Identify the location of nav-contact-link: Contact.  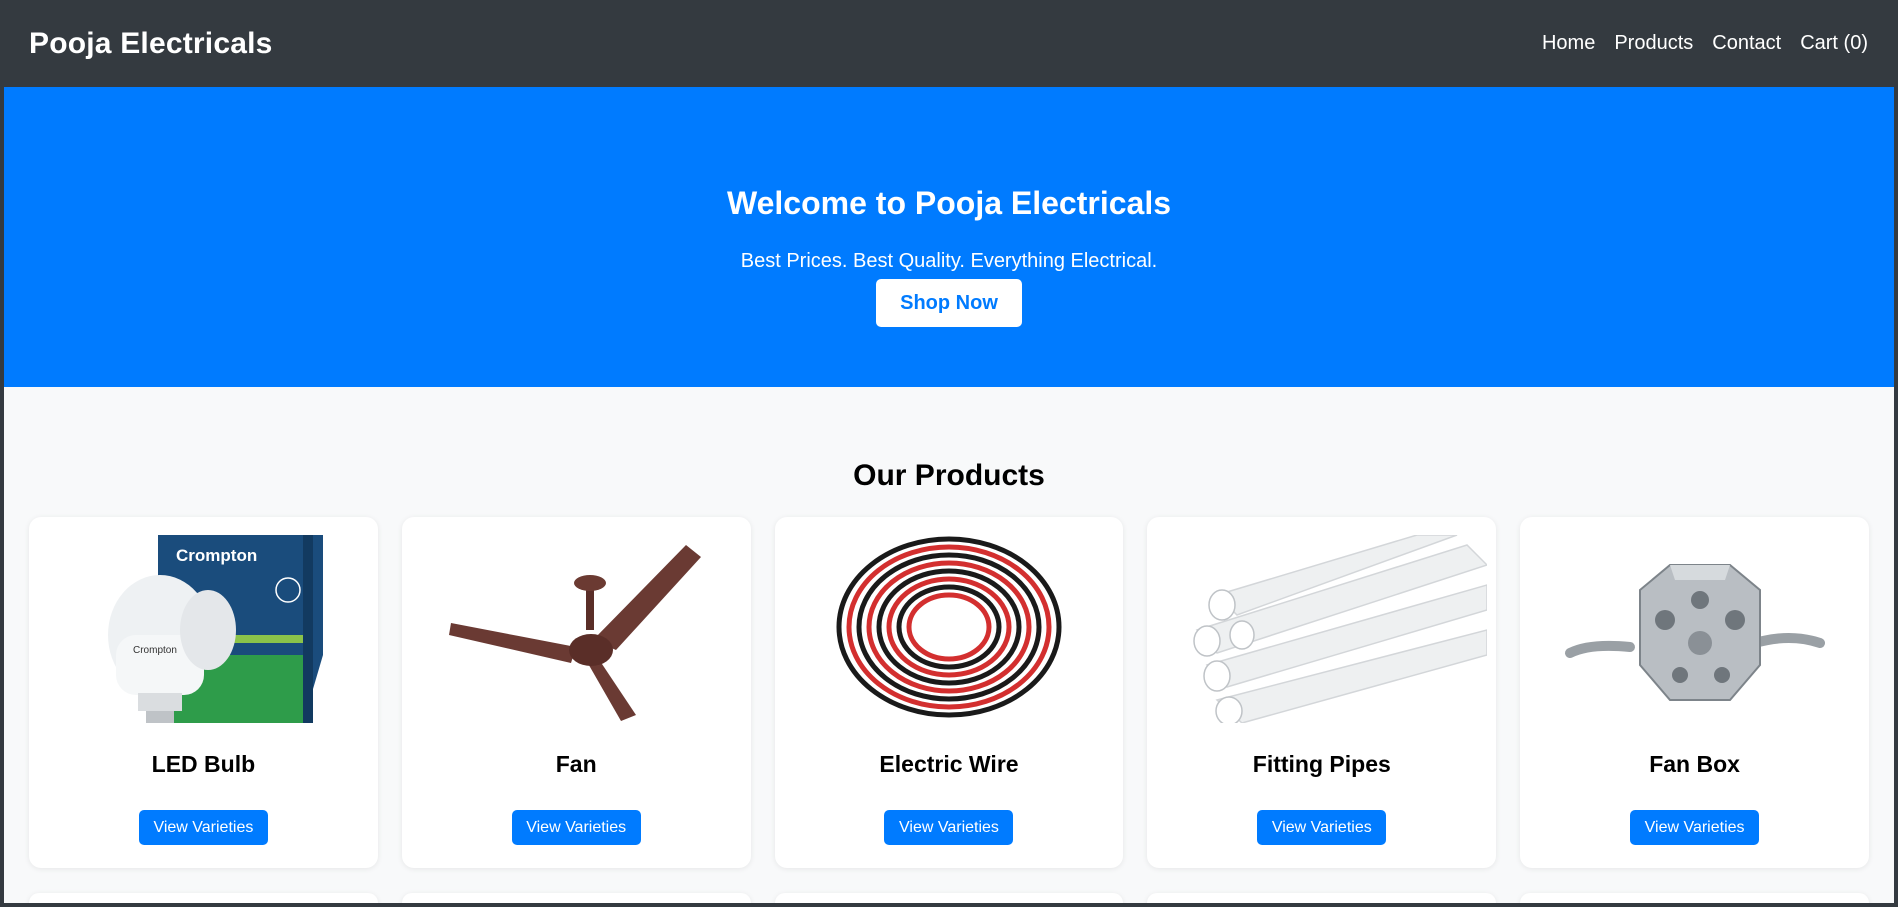
(1746, 43).